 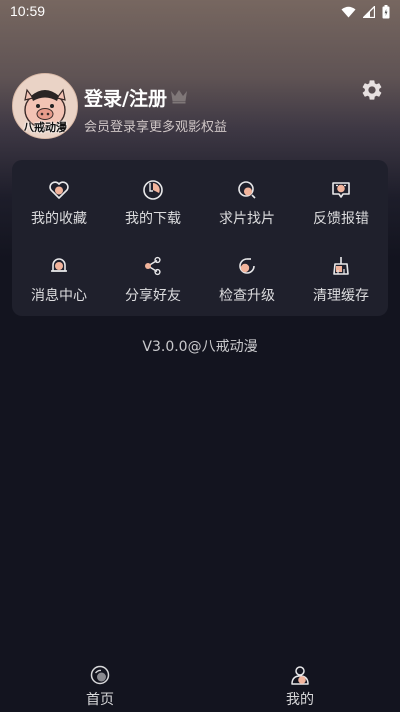 What do you see at coordinates (59, 190) in the screenshot?
I see `heart-icon` at bounding box center [59, 190].